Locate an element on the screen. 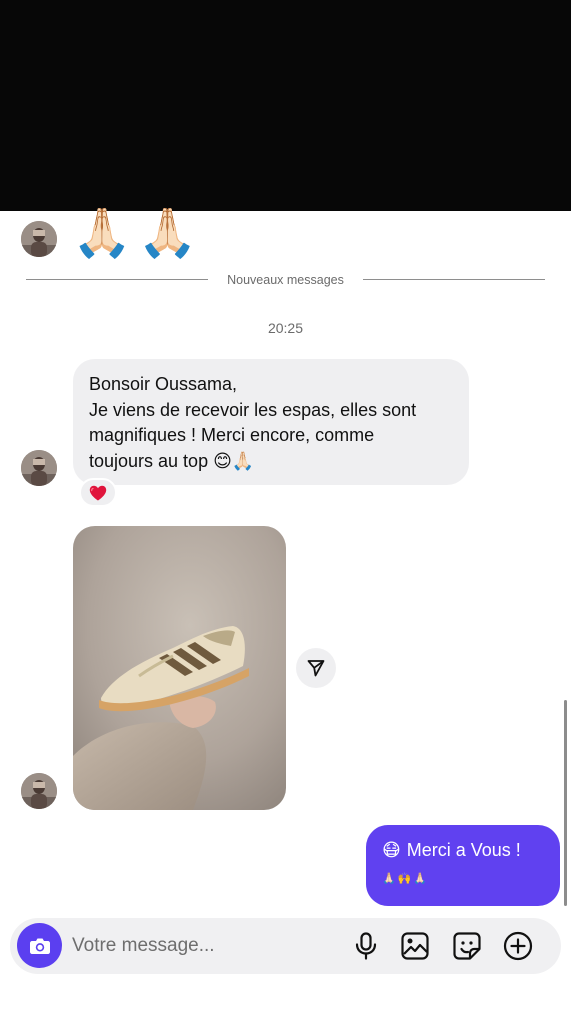 Image resolution: width=571 pixels, height=1024 pixels. share-icon is located at coordinates (316, 668).